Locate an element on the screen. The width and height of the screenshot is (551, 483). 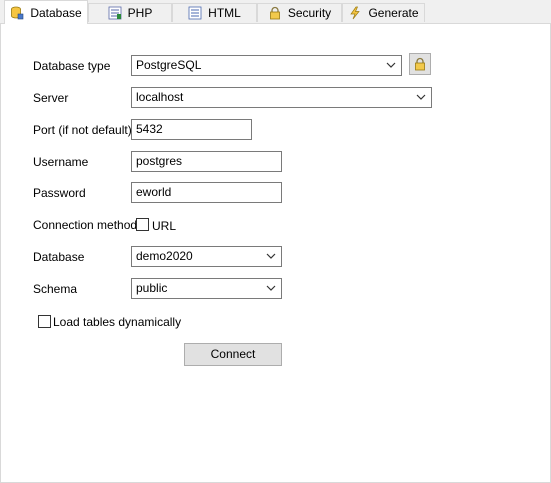
server-label: Server is located at coordinates (51, 98).